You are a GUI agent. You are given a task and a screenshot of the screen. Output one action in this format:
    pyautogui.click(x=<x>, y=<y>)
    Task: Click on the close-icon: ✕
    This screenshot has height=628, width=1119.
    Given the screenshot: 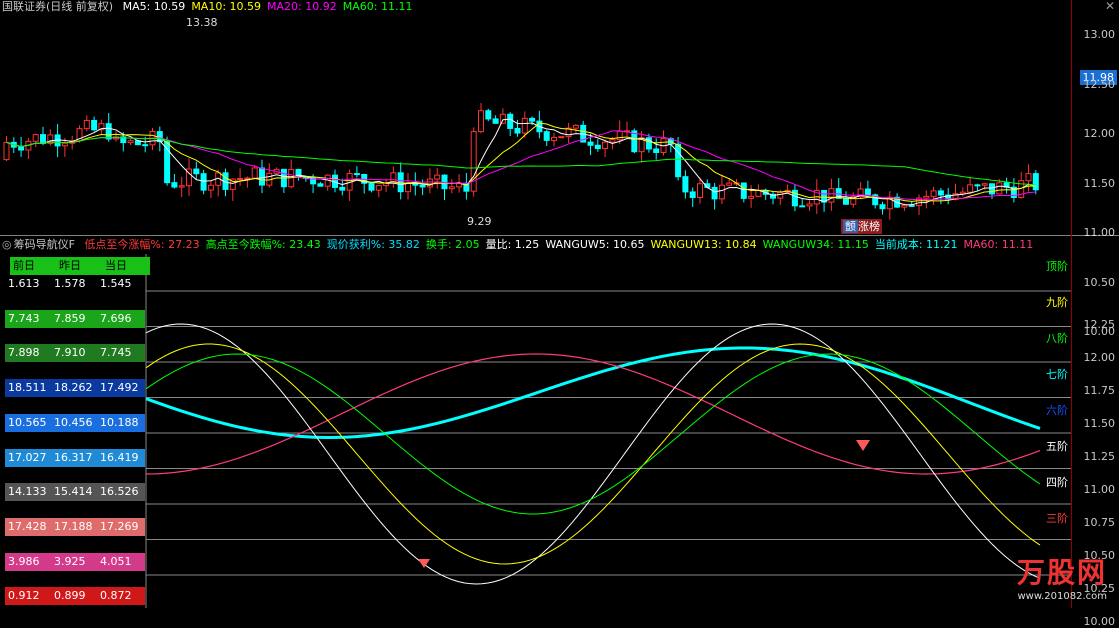 What is the action you would take?
    pyautogui.click(x=1110, y=6)
    